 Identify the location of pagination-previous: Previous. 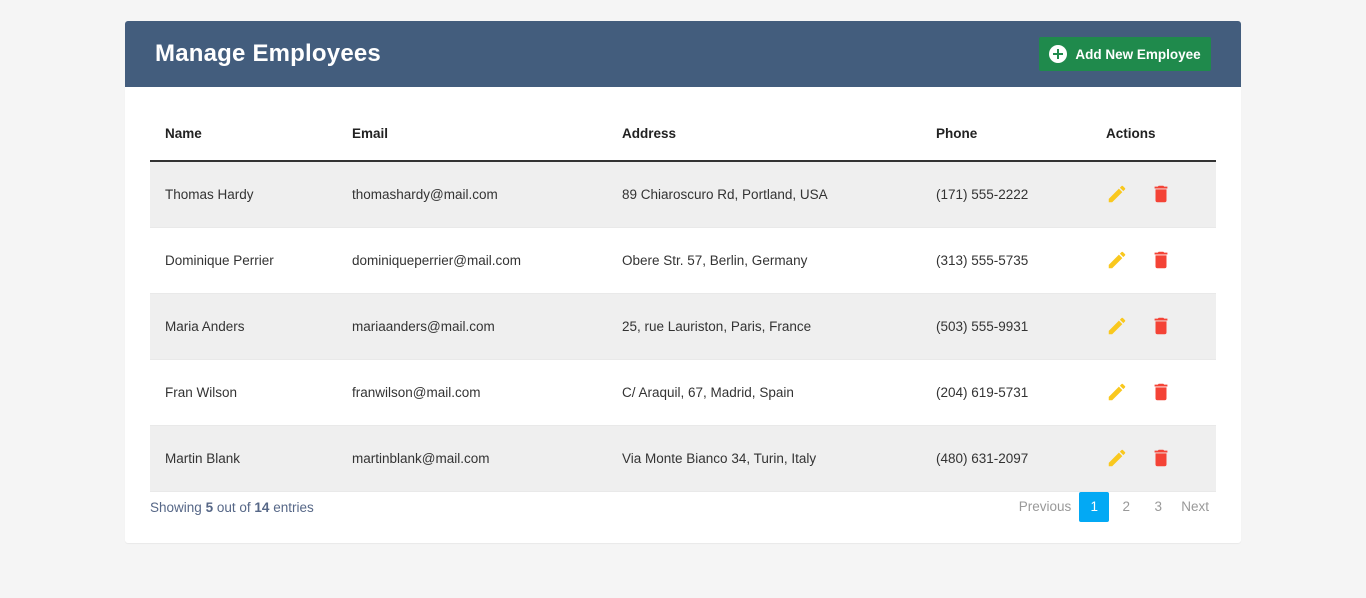
(1045, 507).